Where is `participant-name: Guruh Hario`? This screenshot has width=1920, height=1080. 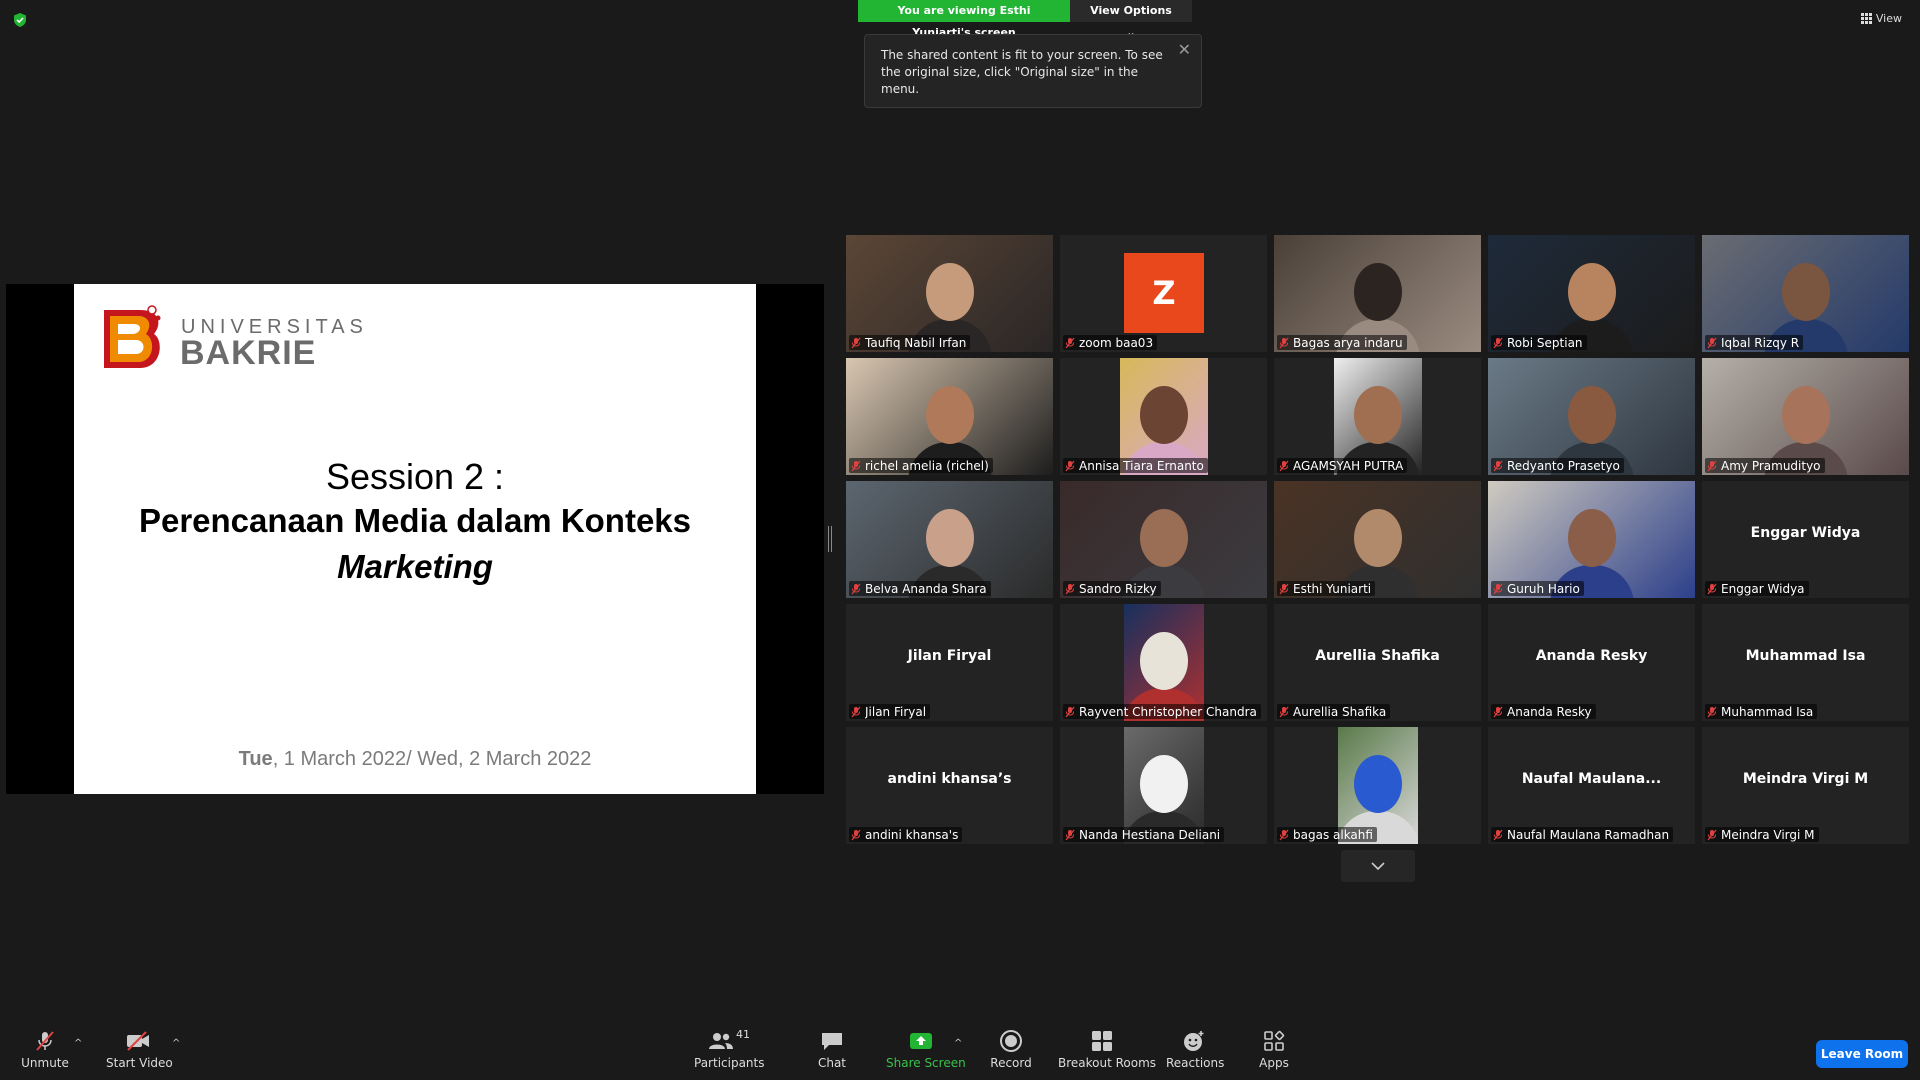
participant-name: Guruh Hario is located at coordinates (1543, 588).